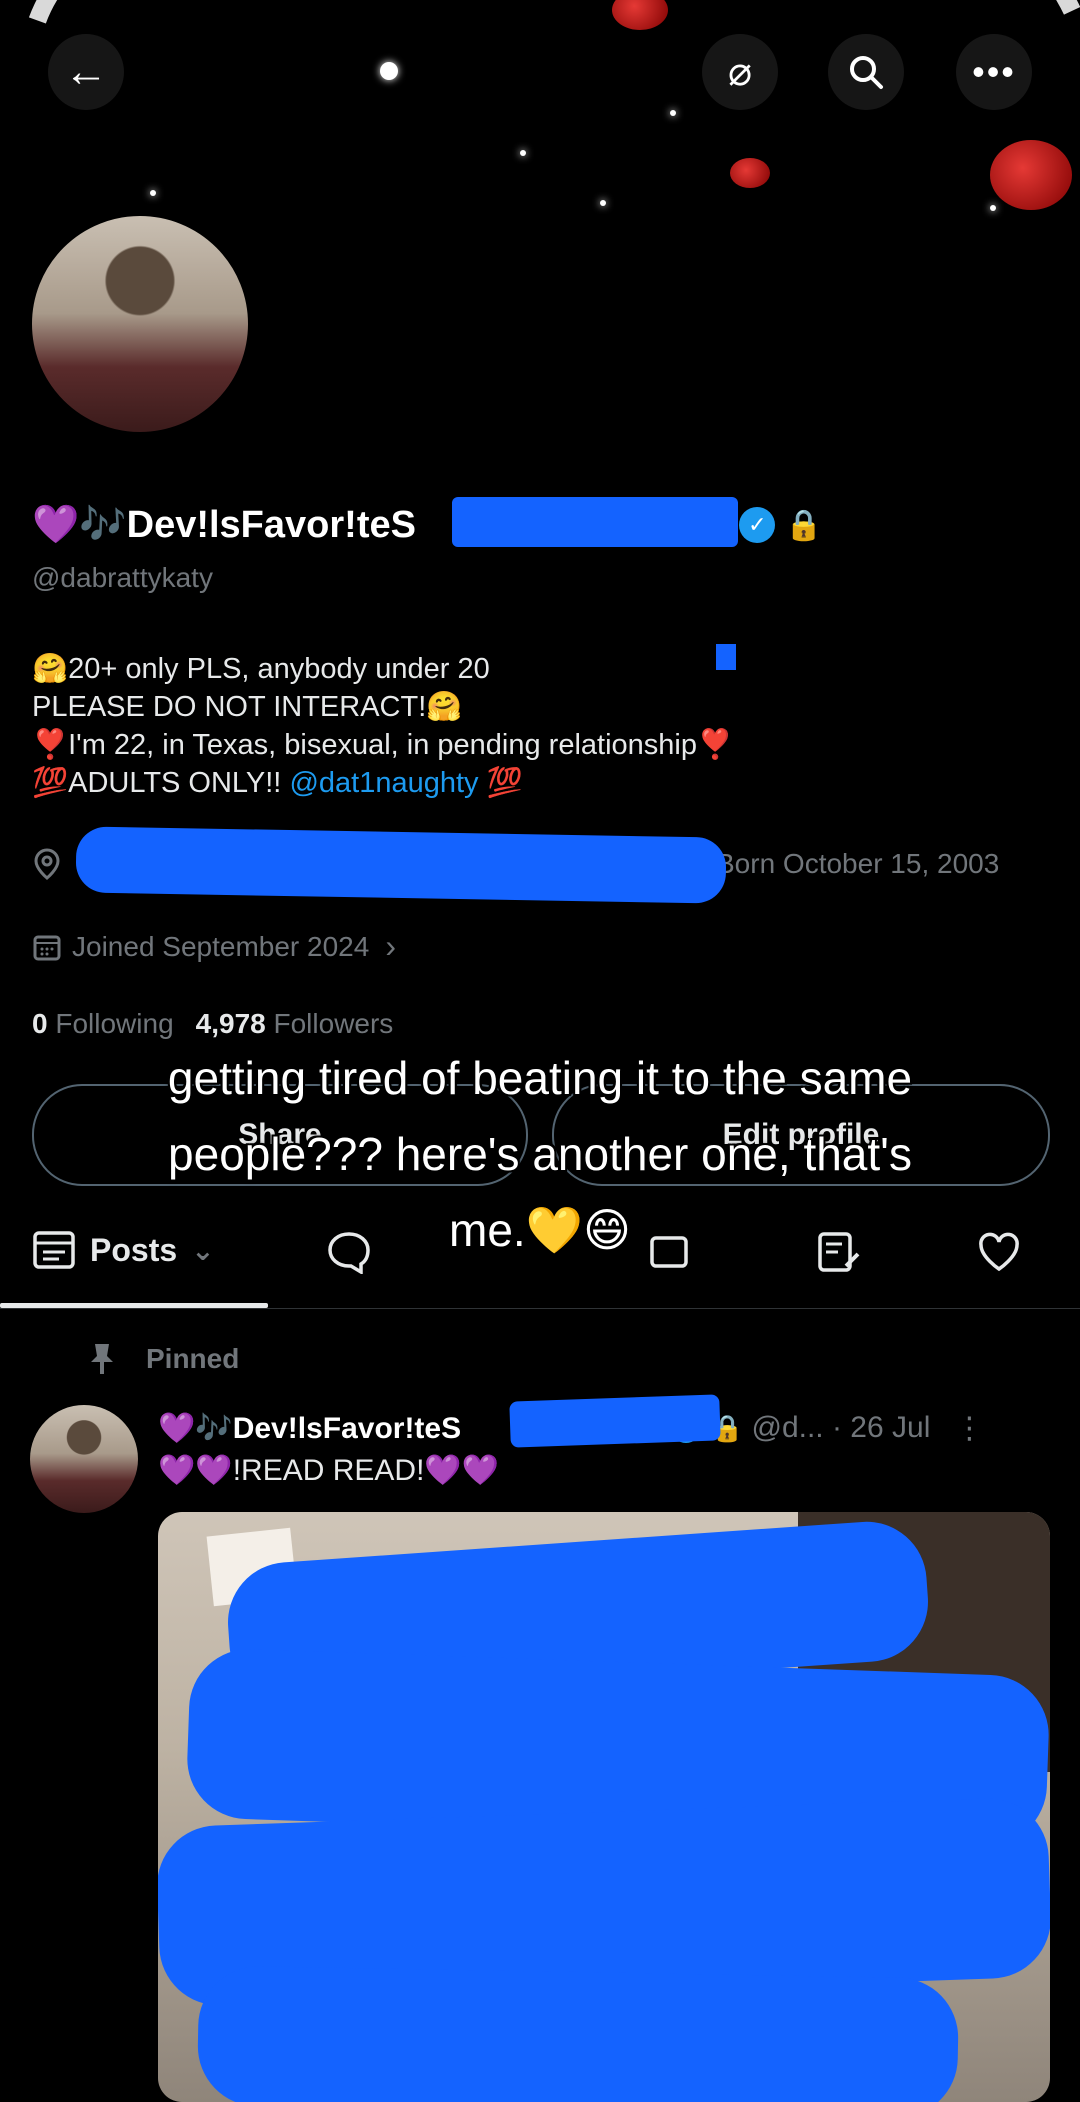 The height and width of the screenshot is (2102, 1080). I want to click on bio-line: 🤗20+ only PLS, anybody under 20, so click(261, 669).